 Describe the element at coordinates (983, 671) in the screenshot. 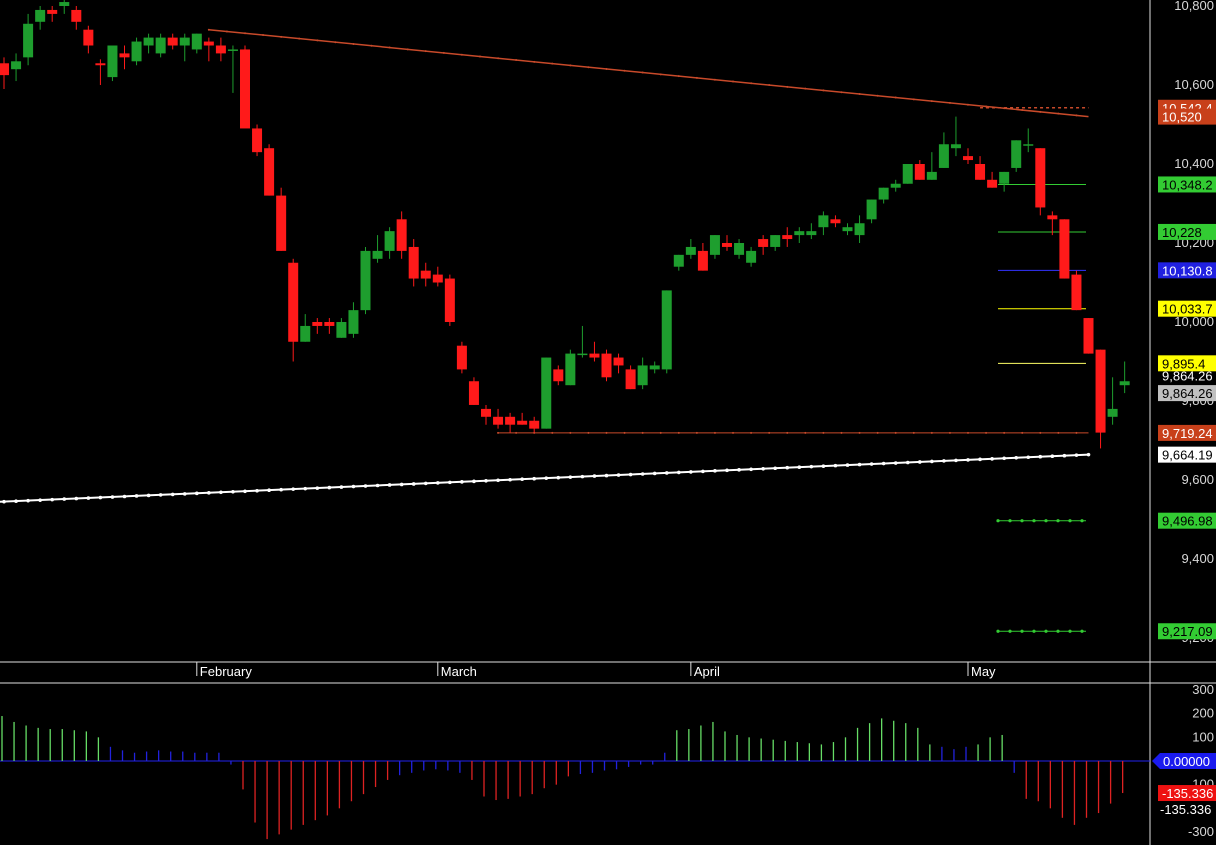

I see `month-label: May` at that location.